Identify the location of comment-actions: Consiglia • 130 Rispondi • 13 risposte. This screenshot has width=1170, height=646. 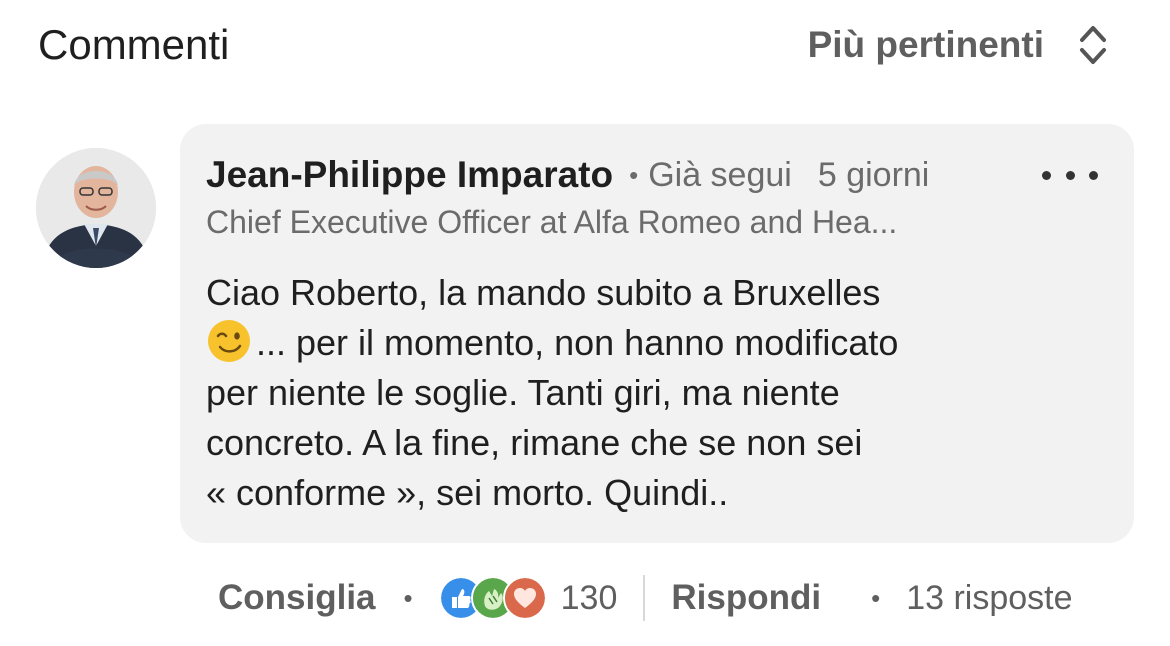
(645, 598).